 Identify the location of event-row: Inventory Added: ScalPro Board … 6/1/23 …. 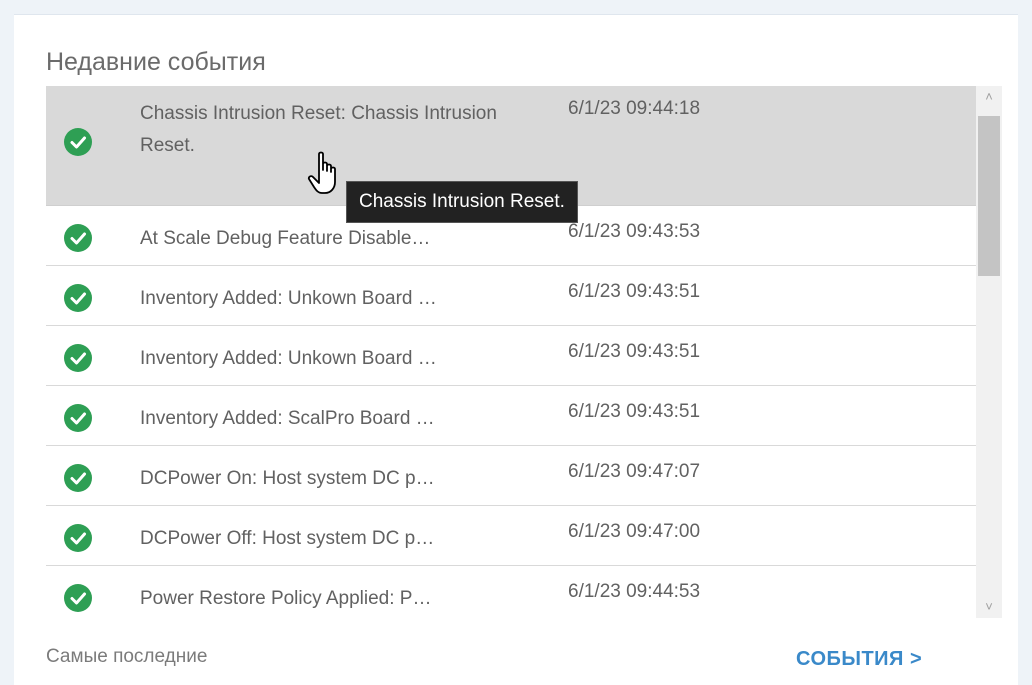
(511, 416).